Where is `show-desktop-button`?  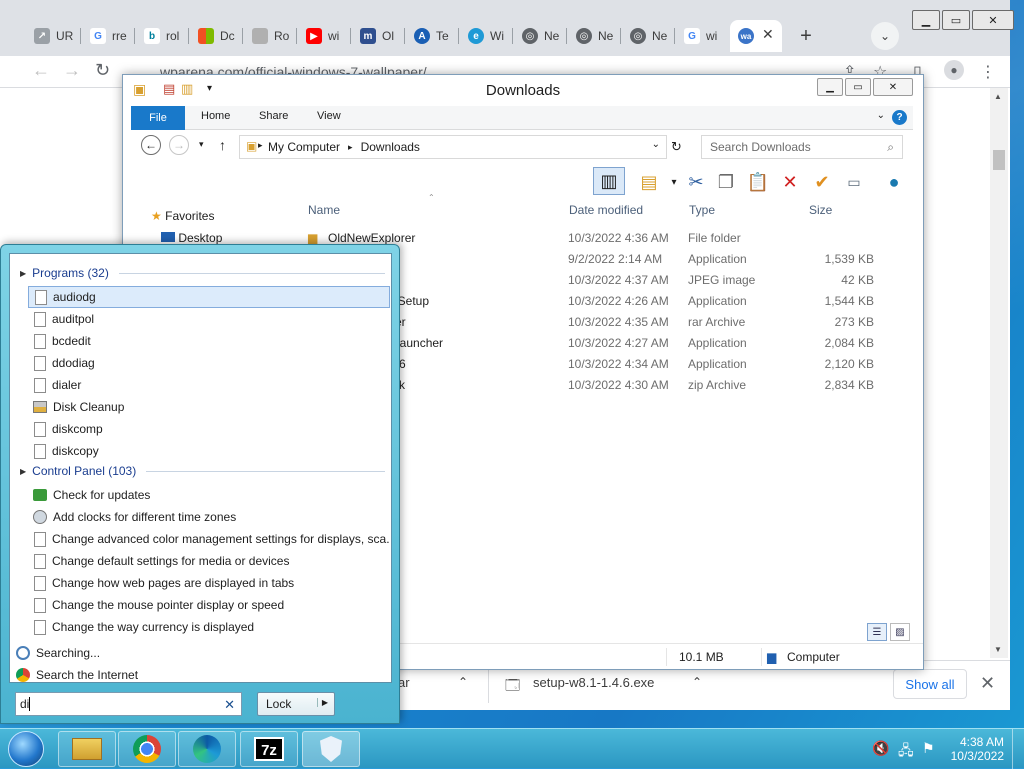 show-desktop-button is located at coordinates (1018, 749).